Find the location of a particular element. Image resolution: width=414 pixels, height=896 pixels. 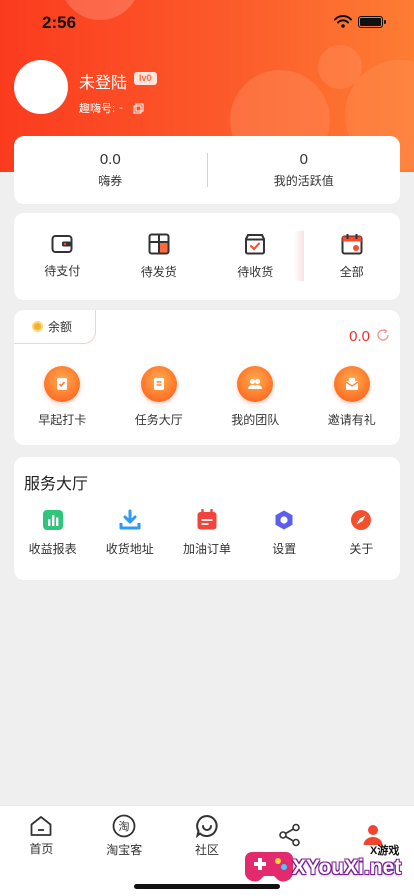

service-shortcuts: 收益报表 收货地址 加油订单 设置 关于 is located at coordinates (207, 533).